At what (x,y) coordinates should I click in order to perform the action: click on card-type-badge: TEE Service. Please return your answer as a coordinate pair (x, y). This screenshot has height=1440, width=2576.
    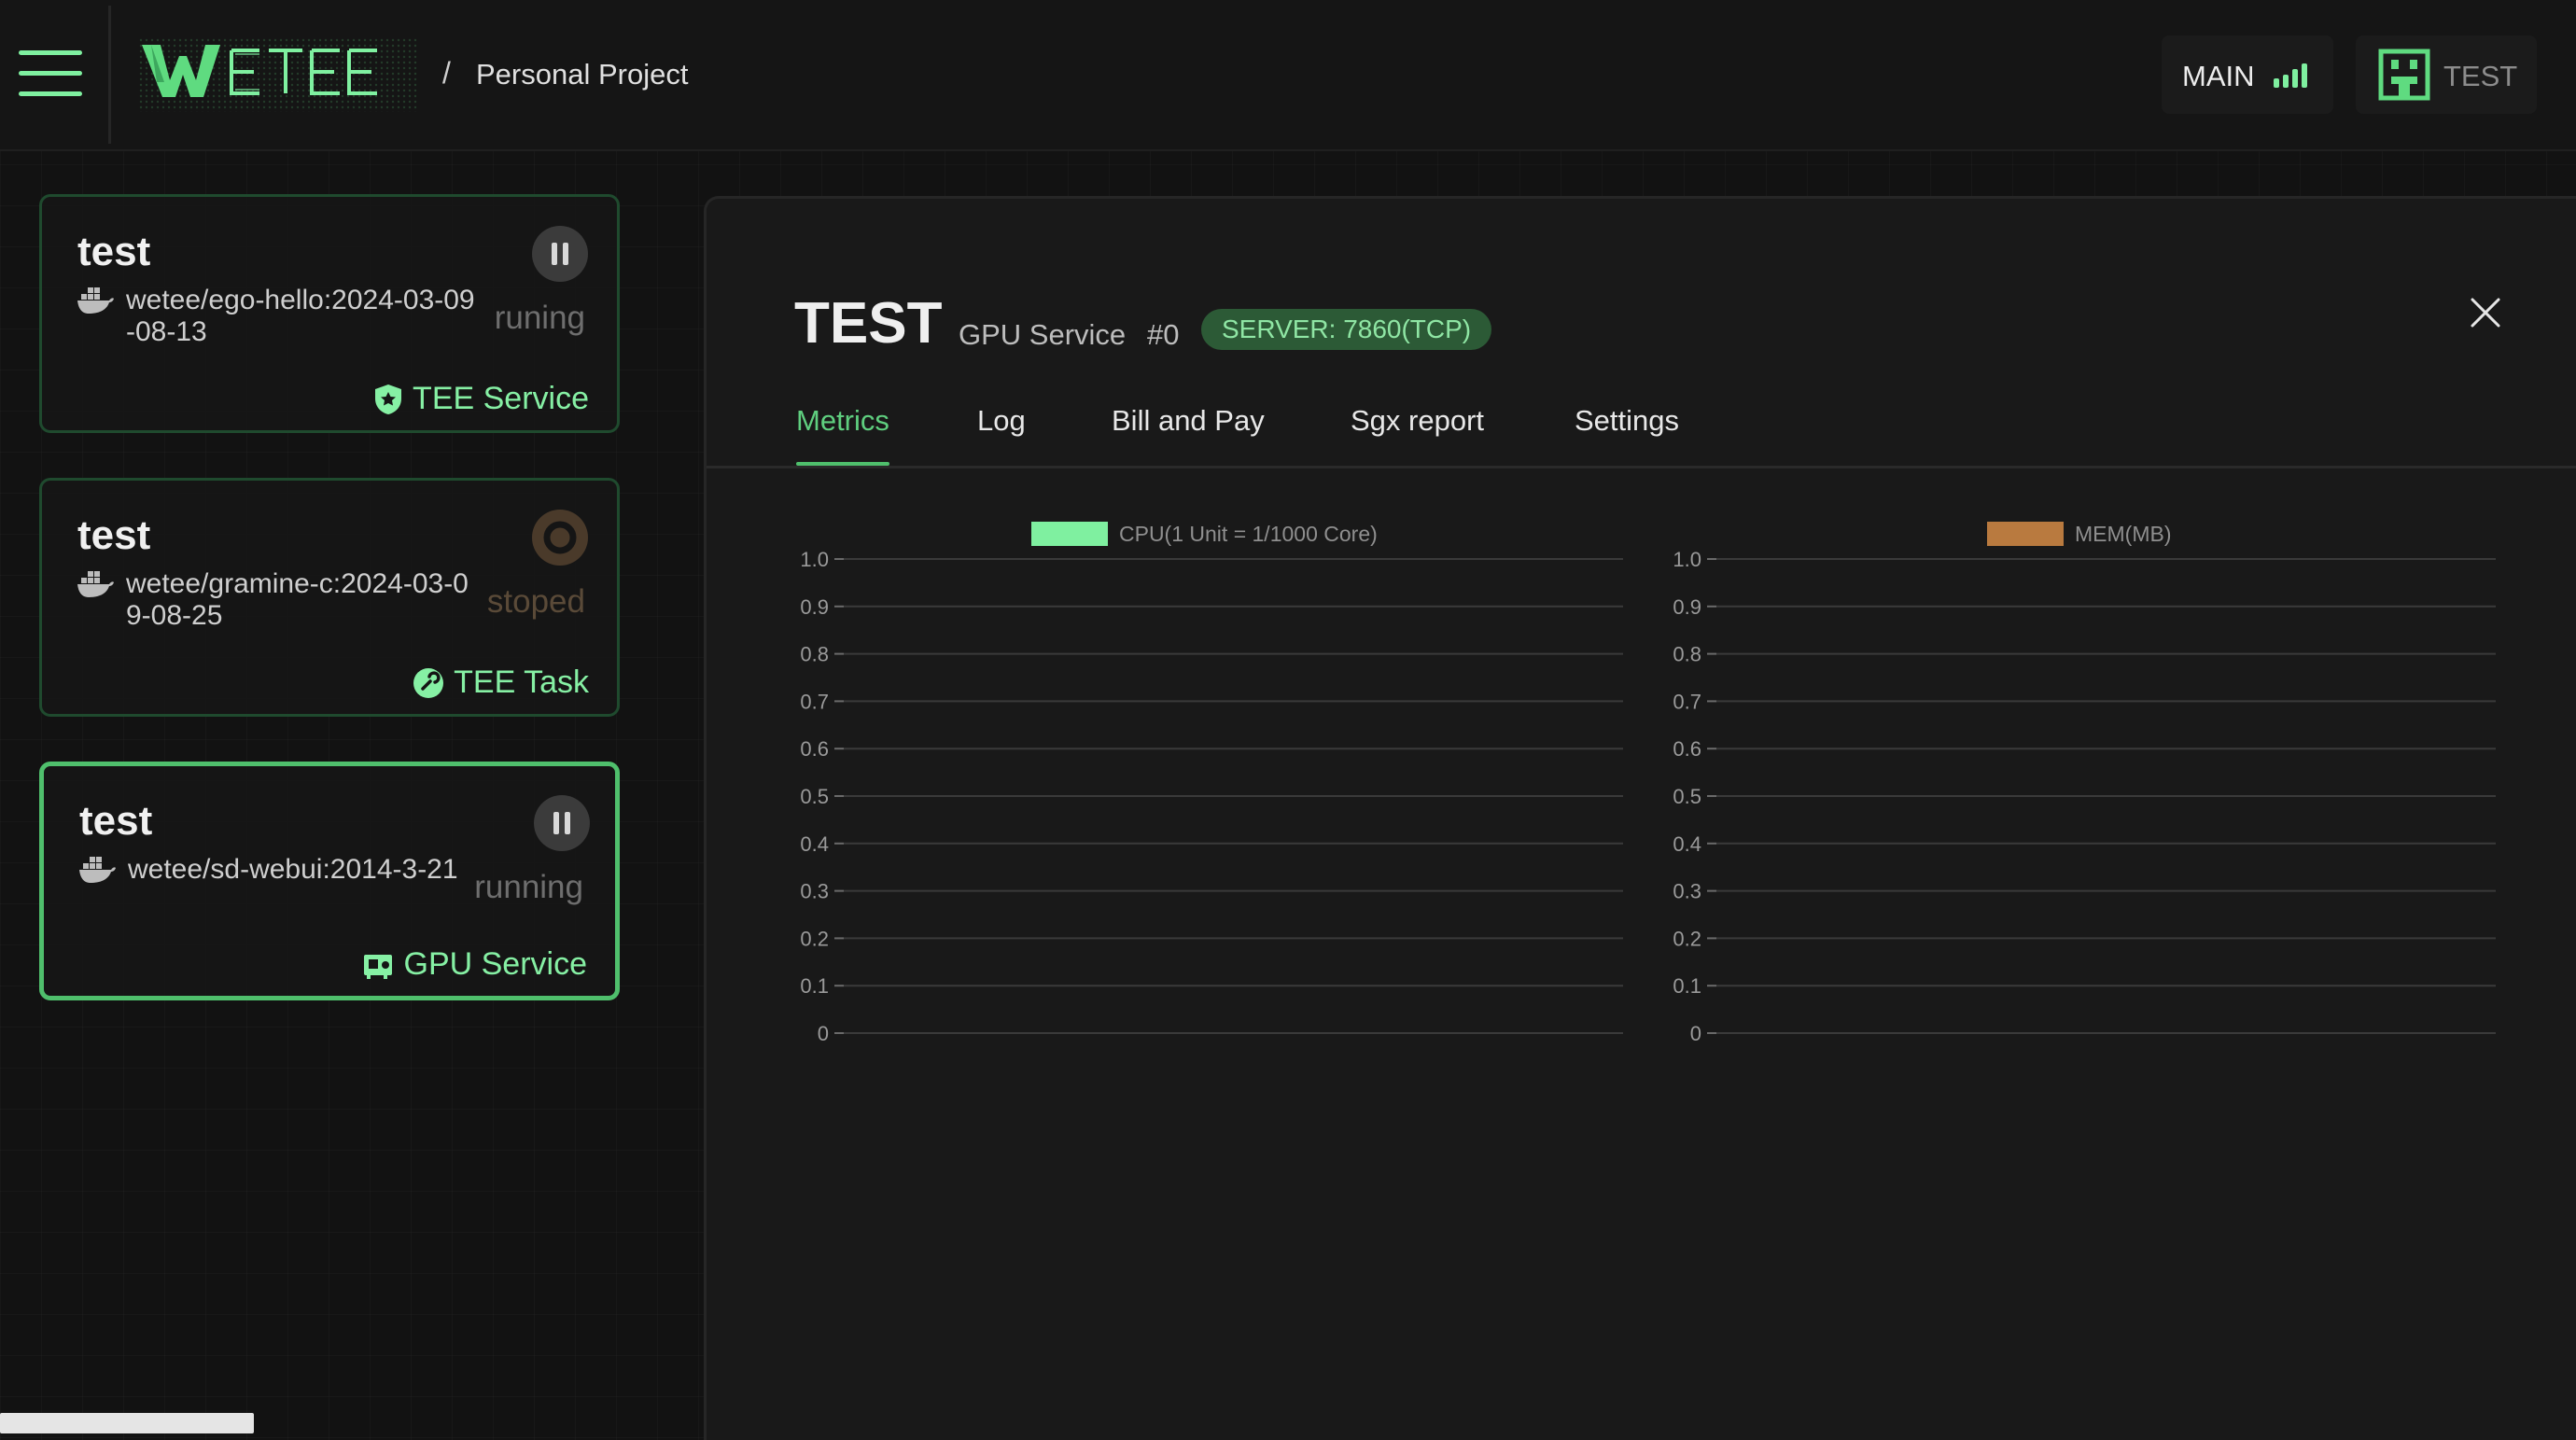
    Looking at the image, I should click on (481, 399).